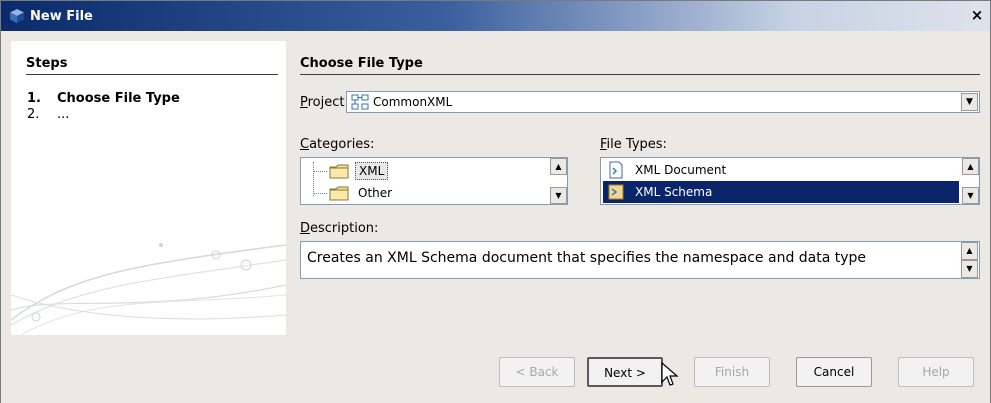  I want to click on project-dropdown: CommonXML ▼, so click(663, 102).